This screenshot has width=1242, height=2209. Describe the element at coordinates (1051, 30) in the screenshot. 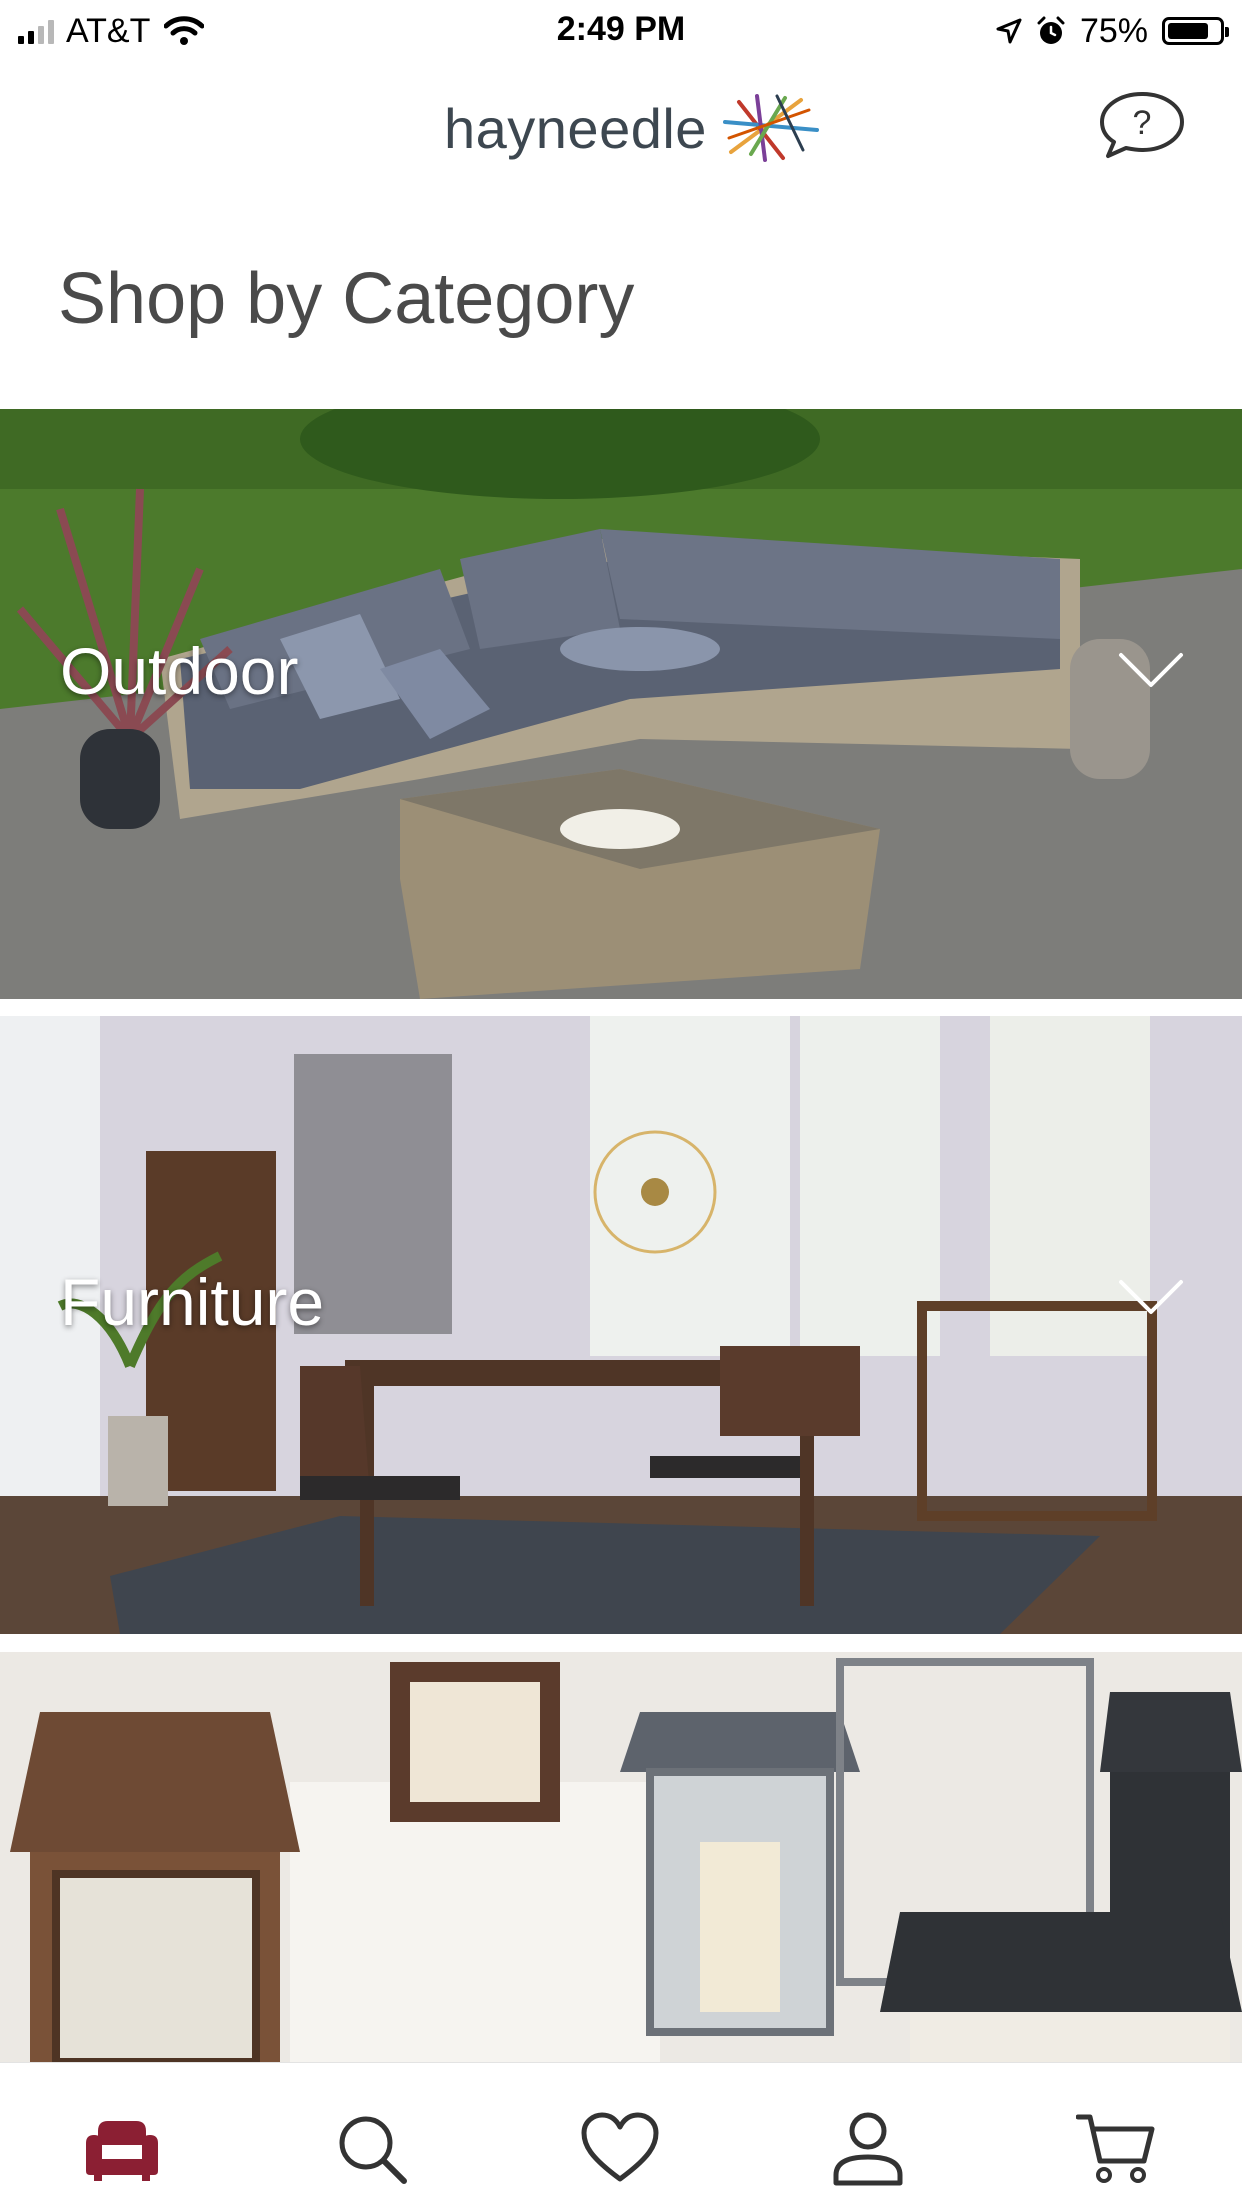

I see `alarm-icon` at that location.